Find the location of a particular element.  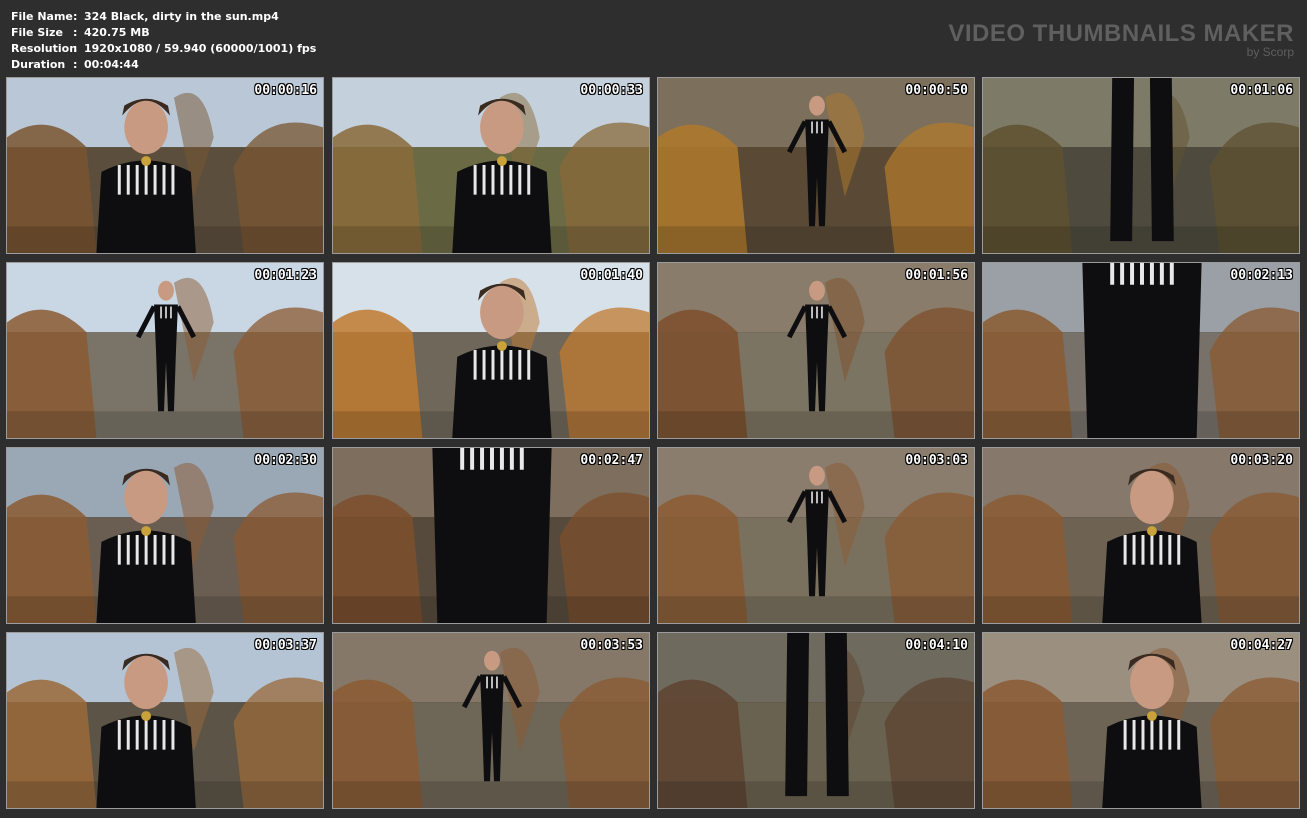

timestamp-label: 00:01:06 is located at coordinates (1261, 90).